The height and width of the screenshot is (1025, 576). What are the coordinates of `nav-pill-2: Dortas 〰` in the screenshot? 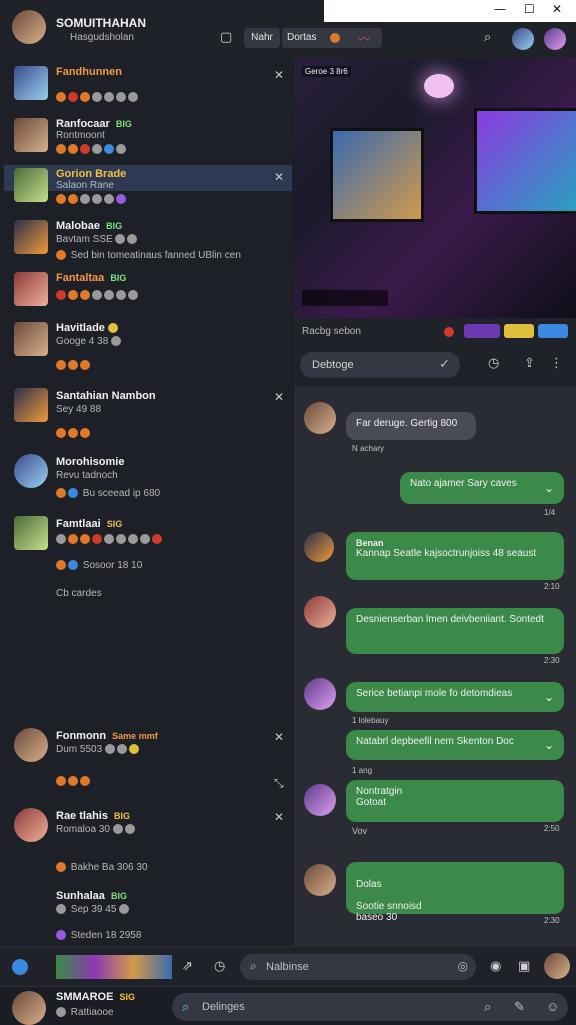 It's located at (332, 38).